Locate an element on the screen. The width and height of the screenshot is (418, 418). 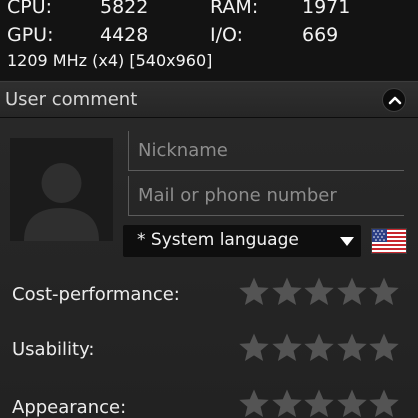
nickname-placeholder: Nickname is located at coordinates (183, 150).